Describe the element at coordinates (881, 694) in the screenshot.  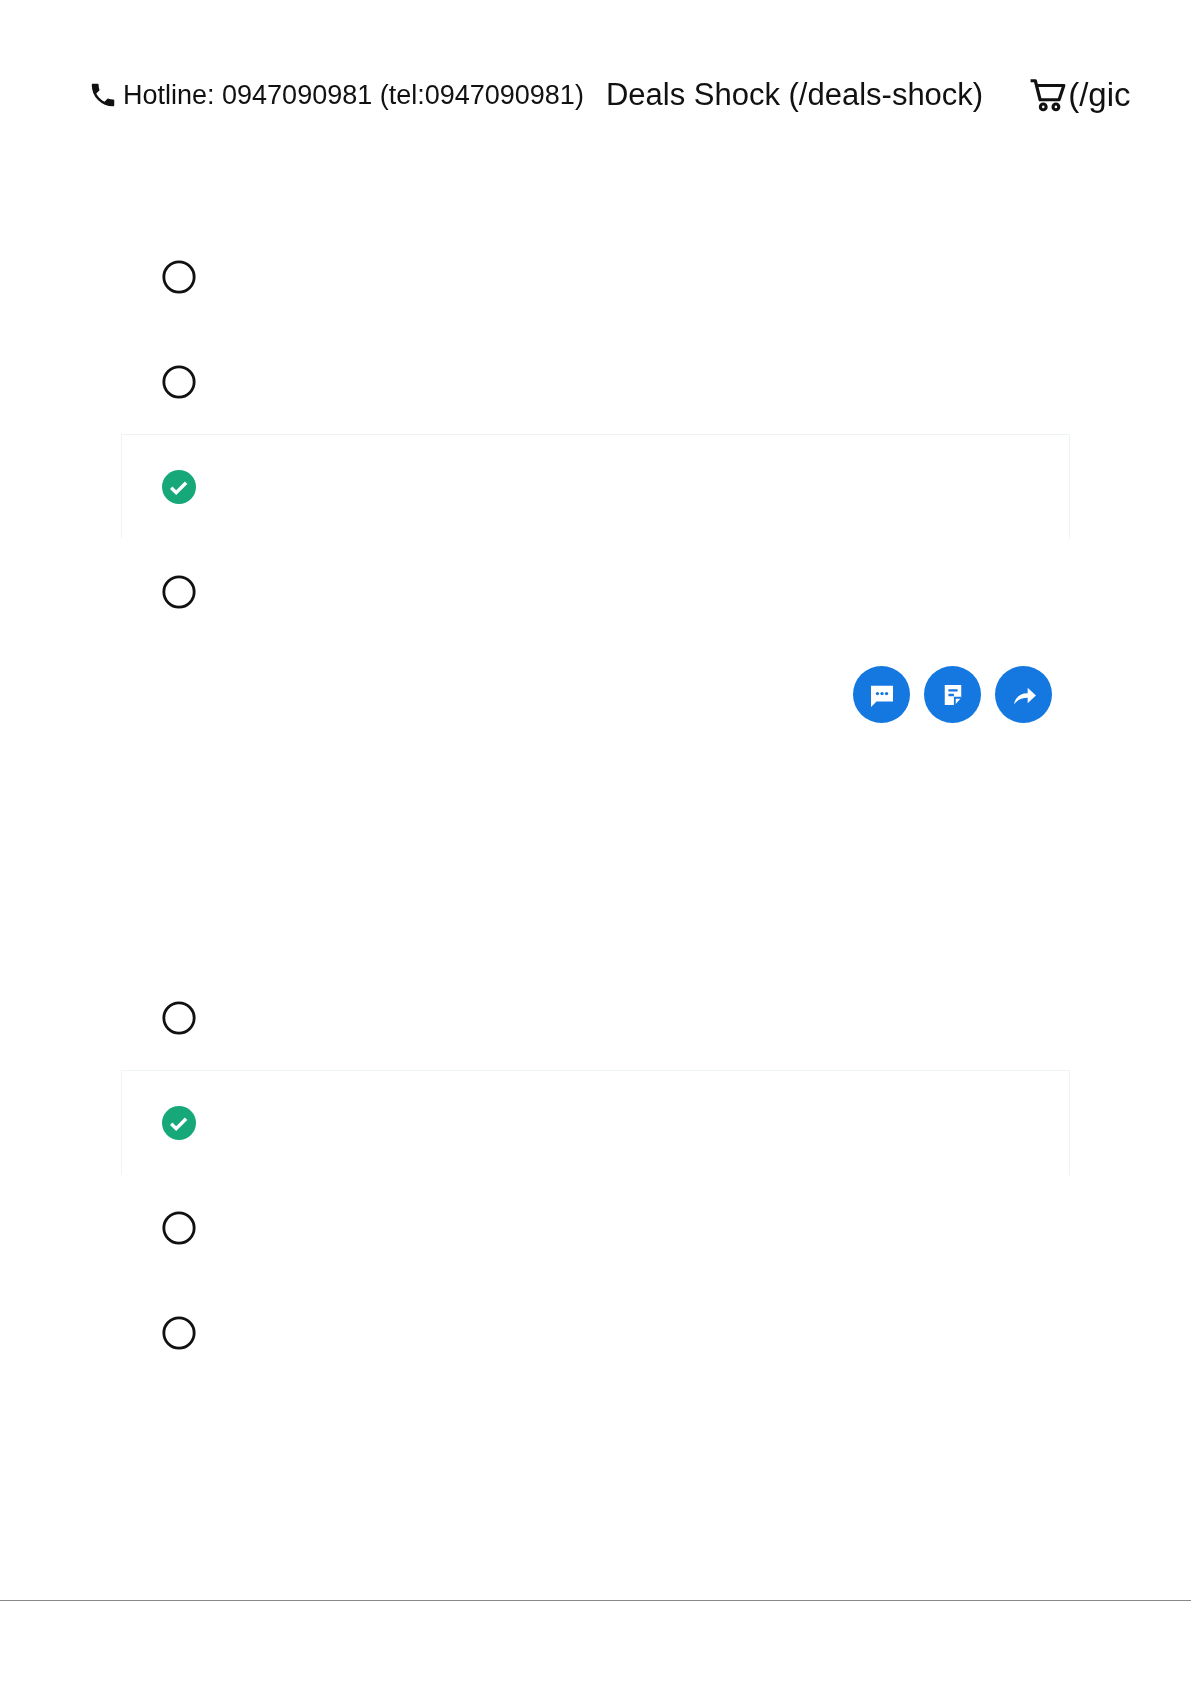
I see `comment-button` at that location.